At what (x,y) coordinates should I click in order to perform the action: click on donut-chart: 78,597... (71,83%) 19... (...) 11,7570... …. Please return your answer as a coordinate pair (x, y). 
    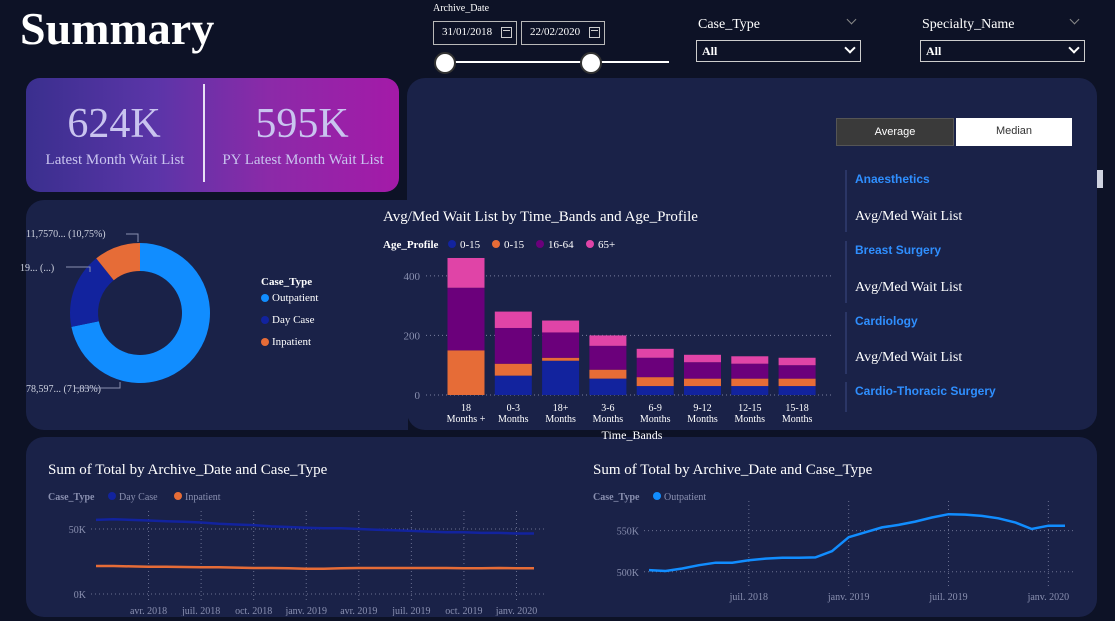
    Looking at the image, I should click on (169, 312).